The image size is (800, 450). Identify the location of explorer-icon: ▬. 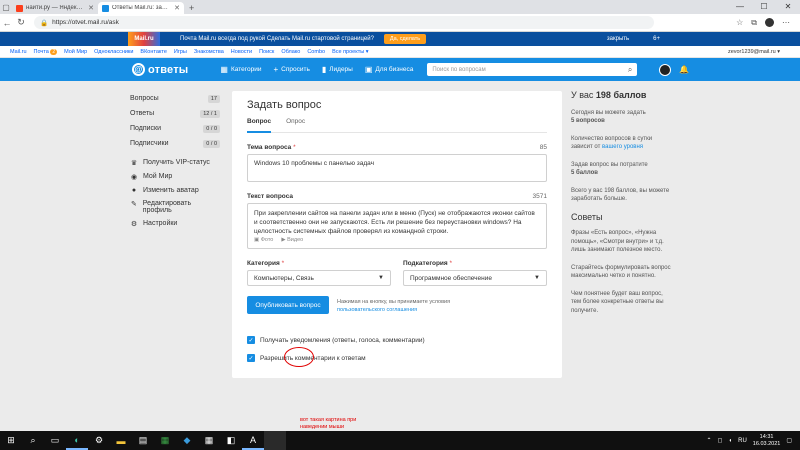
(121, 440).